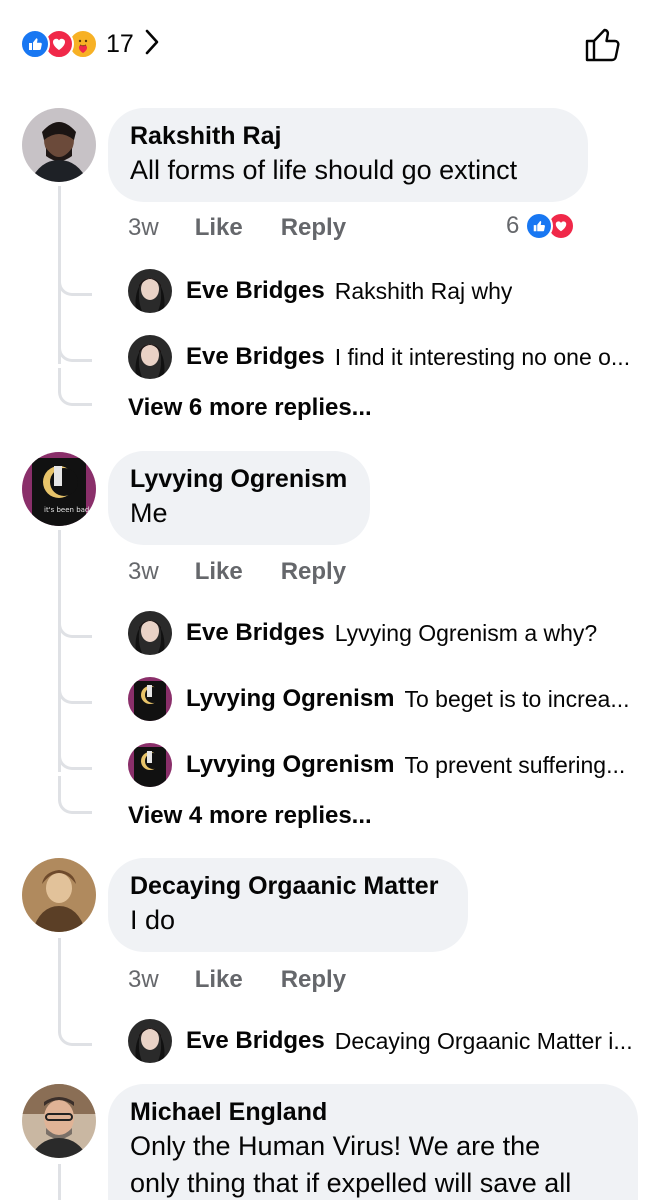 This screenshot has height=1200, width=659. What do you see at coordinates (513, 225) in the screenshot?
I see `comment-reaction-count: 6` at bounding box center [513, 225].